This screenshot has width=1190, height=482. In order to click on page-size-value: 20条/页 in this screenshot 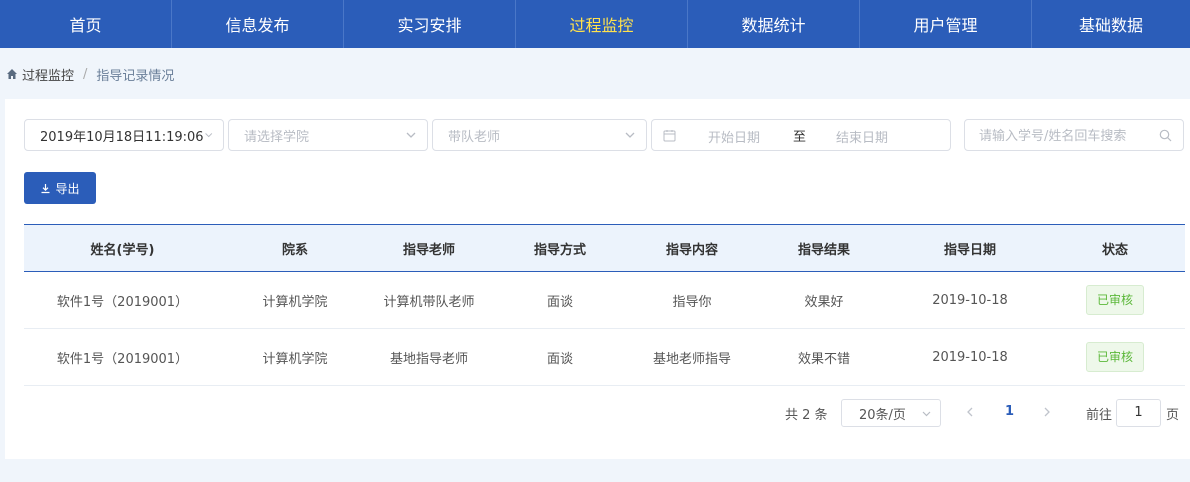, I will do `click(882, 415)`.